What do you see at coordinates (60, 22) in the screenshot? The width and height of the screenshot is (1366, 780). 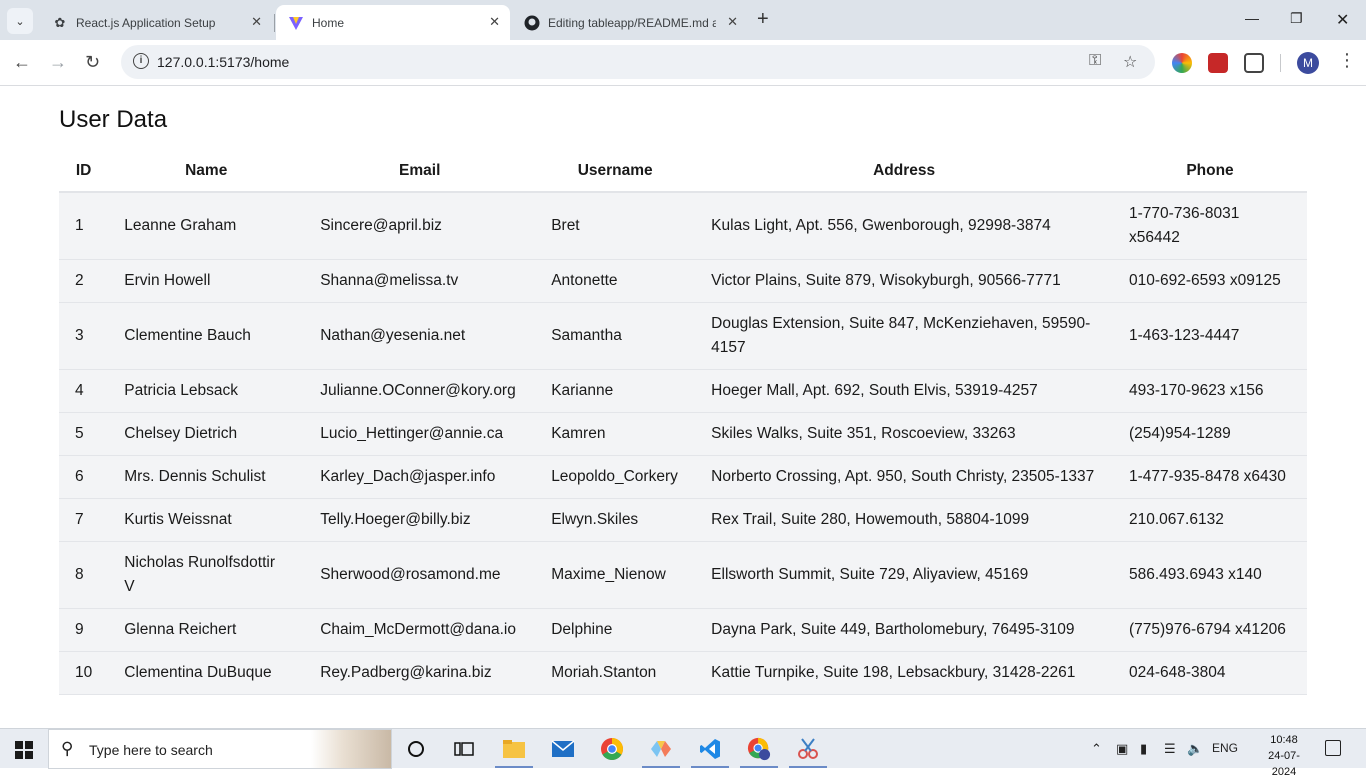 I see `openai-icon: ✿` at bounding box center [60, 22].